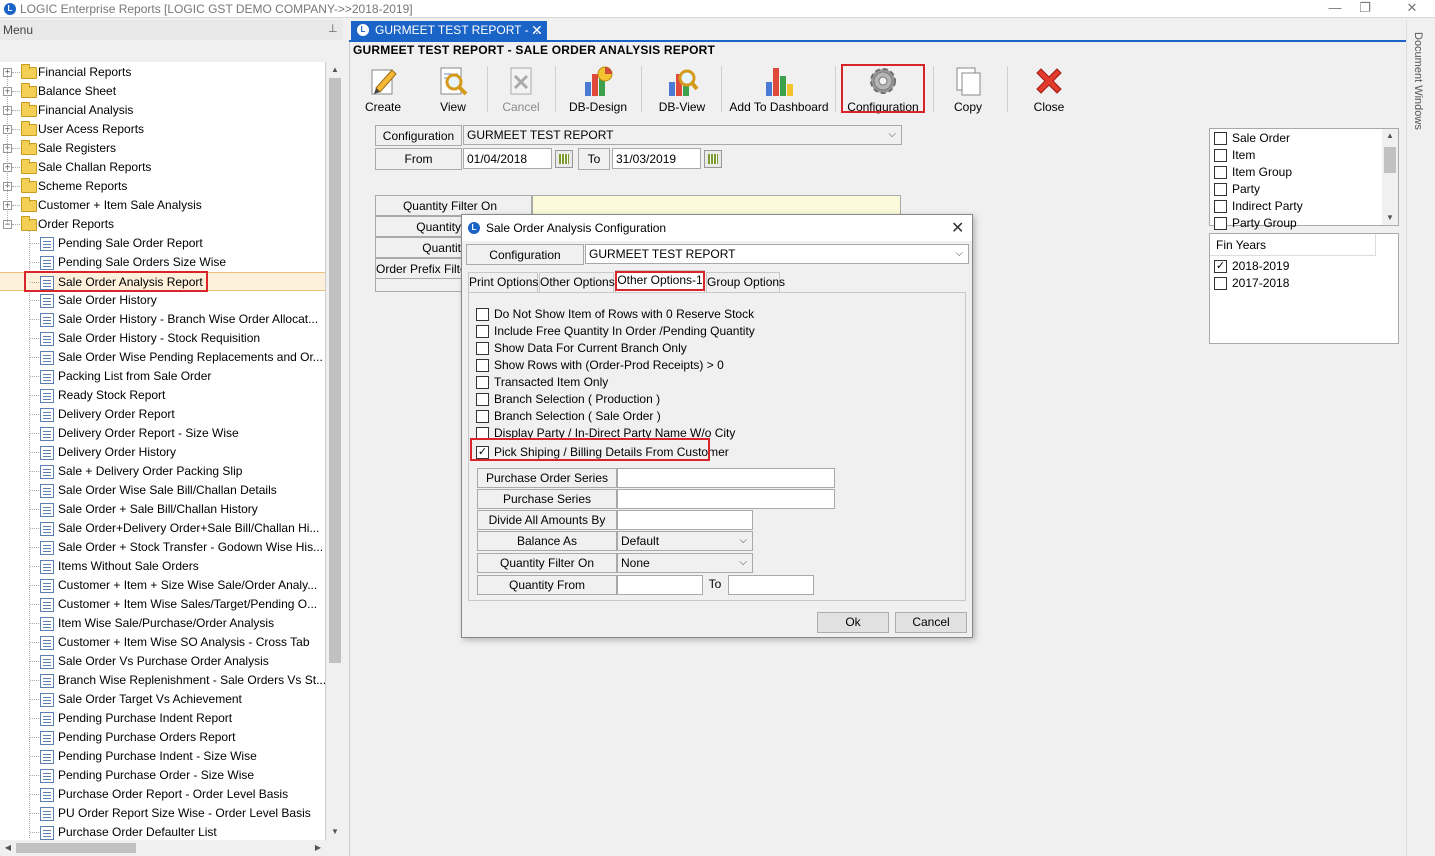 Image resolution: width=1435 pixels, height=856 pixels. Describe the element at coordinates (1390, 136) in the screenshot. I see `list-scroll-up-icon: ▲` at that location.